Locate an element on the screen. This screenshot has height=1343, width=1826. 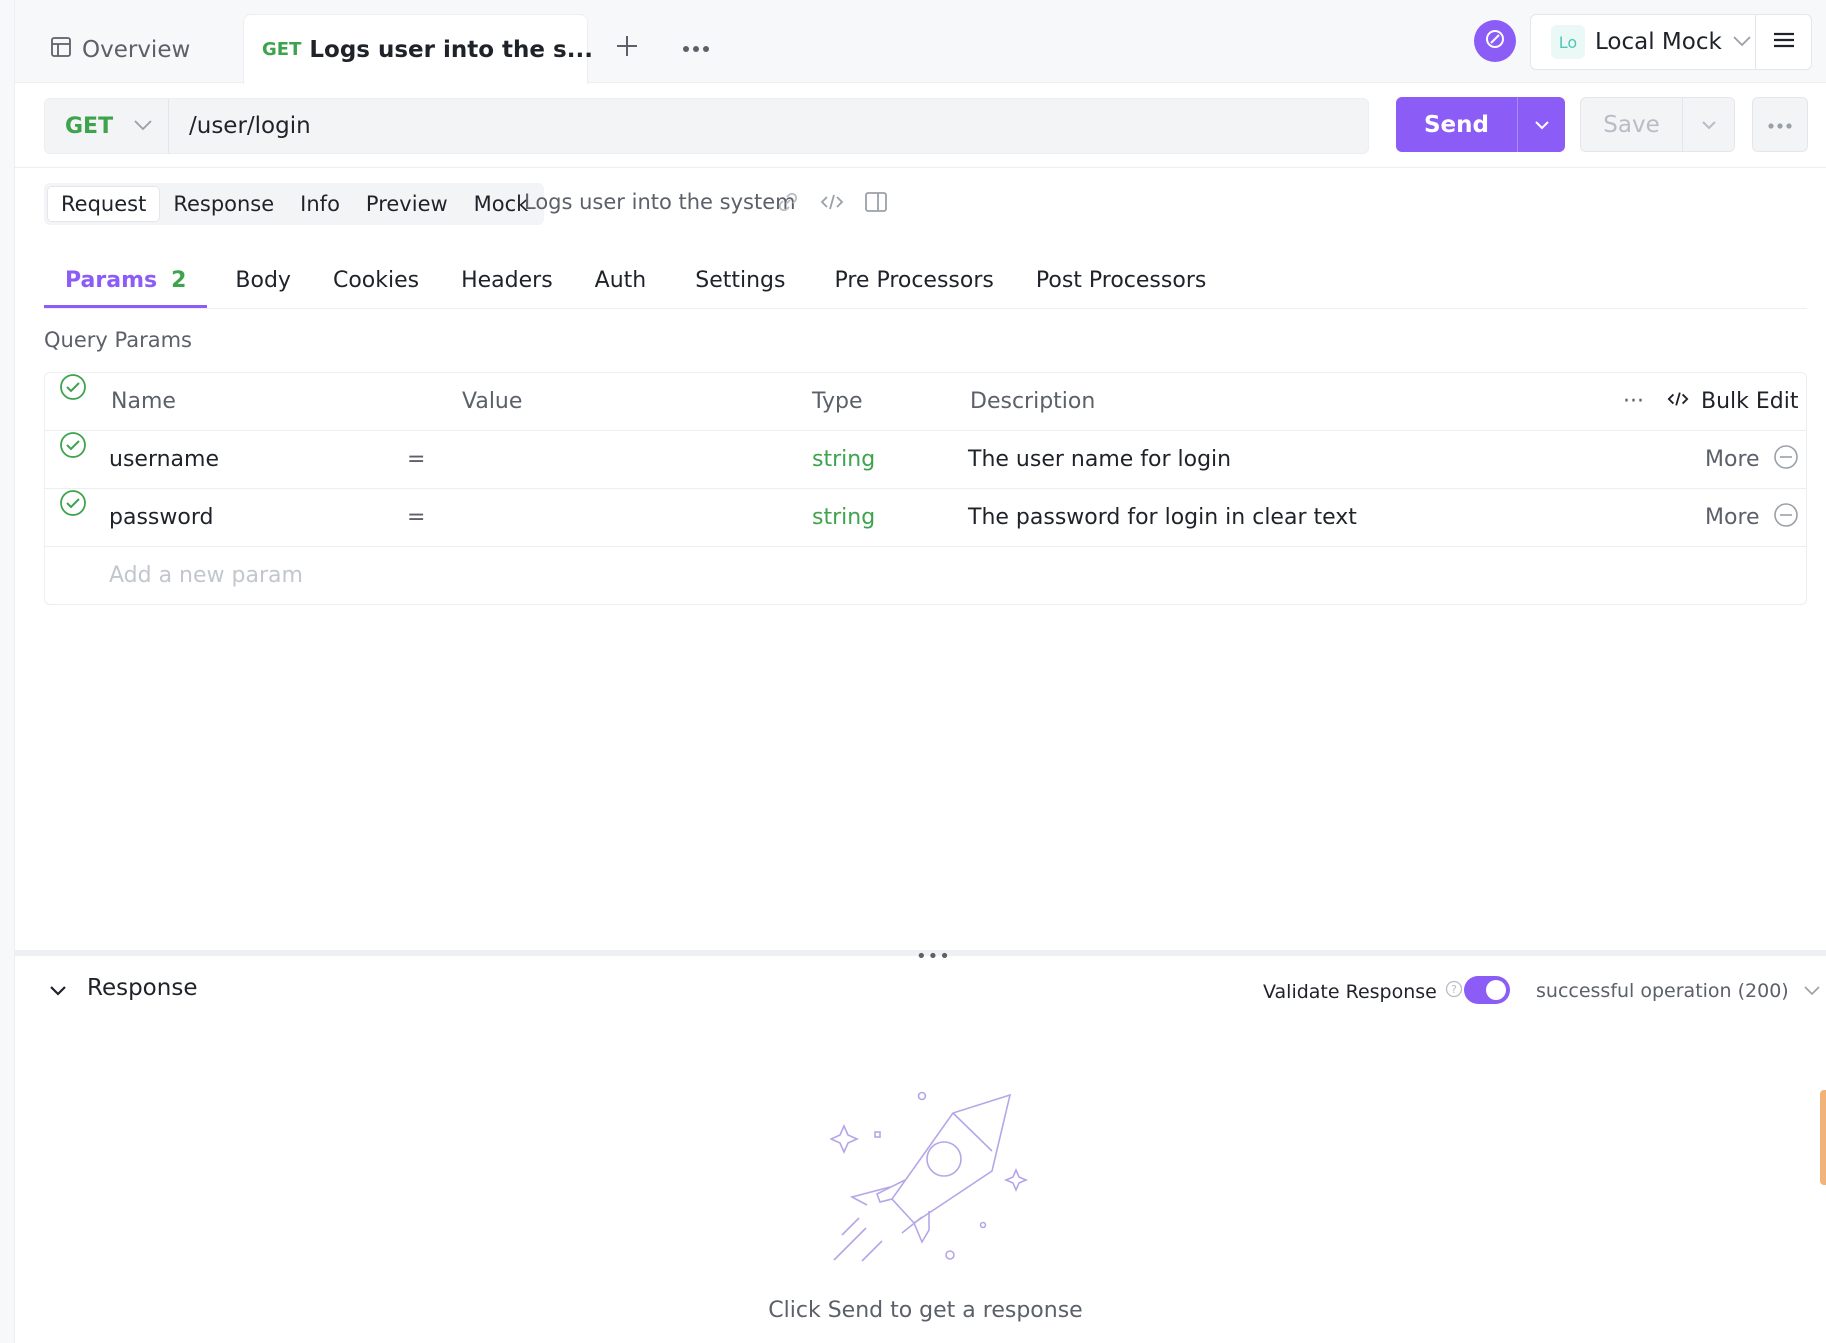
rocket-illustration-icon is located at coordinates (929, 1177).